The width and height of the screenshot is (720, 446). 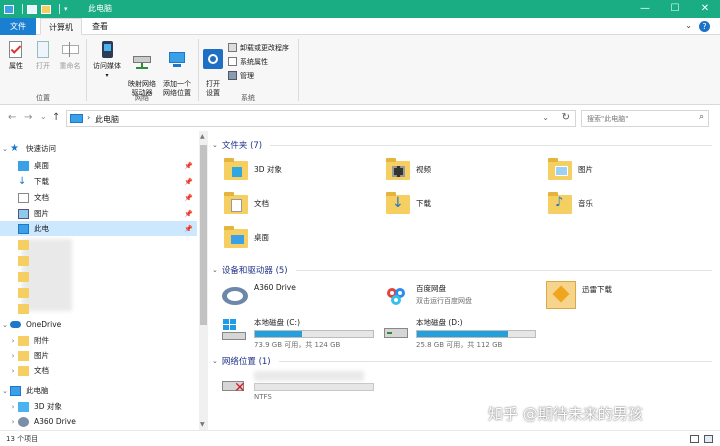 What do you see at coordinates (298, 333) in the screenshot?
I see `drive-c: 本地磁盘 (C:) 73.9 GB 可用，共 124 GB` at bounding box center [298, 333].